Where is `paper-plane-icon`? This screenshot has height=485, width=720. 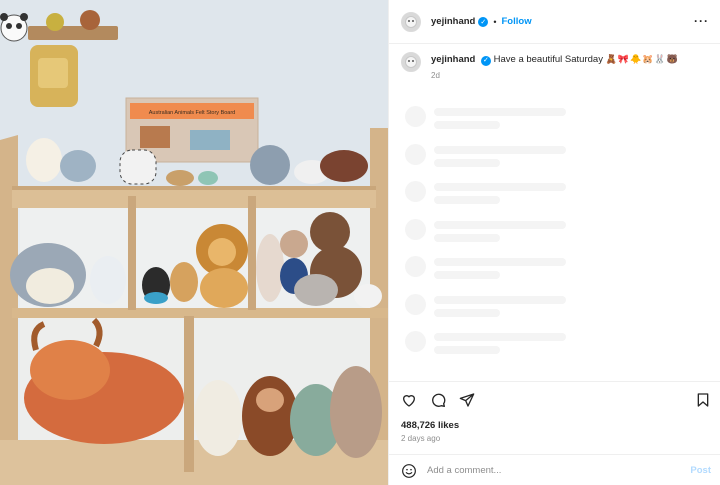
paper-plane-icon is located at coordinates (467, 400).